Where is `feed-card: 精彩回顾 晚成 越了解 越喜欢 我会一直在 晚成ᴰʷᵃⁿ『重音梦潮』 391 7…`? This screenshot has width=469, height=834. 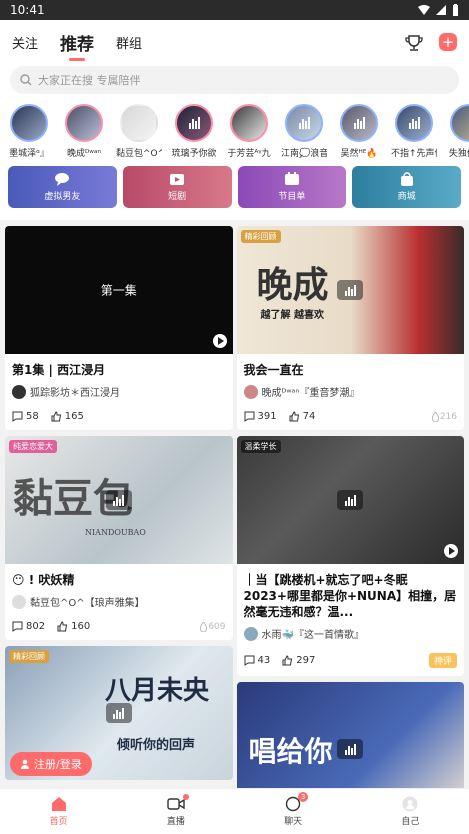 feed-card: 精彩回顾 晚成 越了解 越喜欢 我会一直在 晚成ᴰʷᵃⁿ『重音梦潮』 391 7… is located at coordinates (350, 328).